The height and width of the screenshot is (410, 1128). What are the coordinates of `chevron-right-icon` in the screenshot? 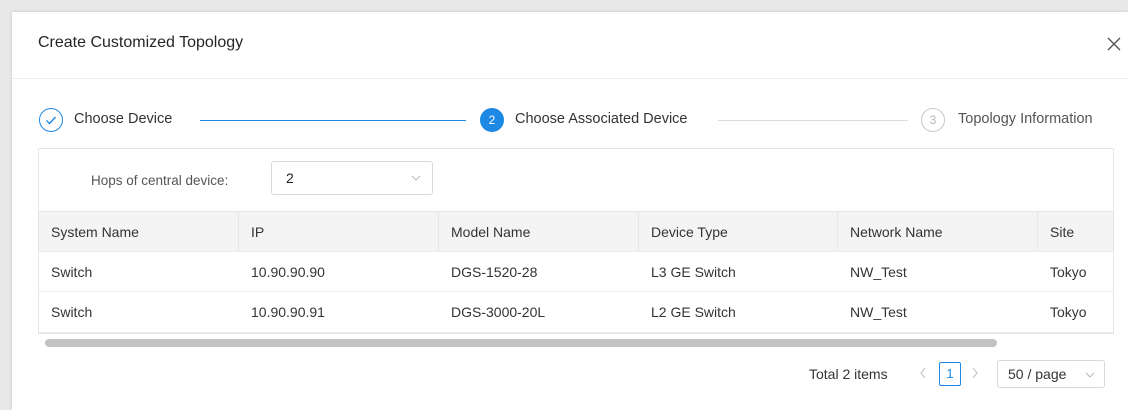 It's located at (975, 373).